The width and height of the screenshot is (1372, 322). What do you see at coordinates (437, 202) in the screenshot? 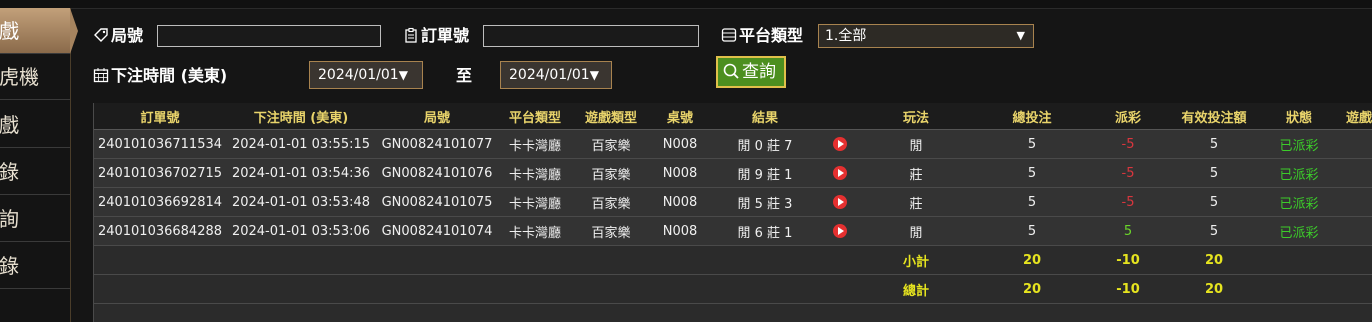
I see `cell-game-no: GN00824101075` at bounding box center [437, 202].